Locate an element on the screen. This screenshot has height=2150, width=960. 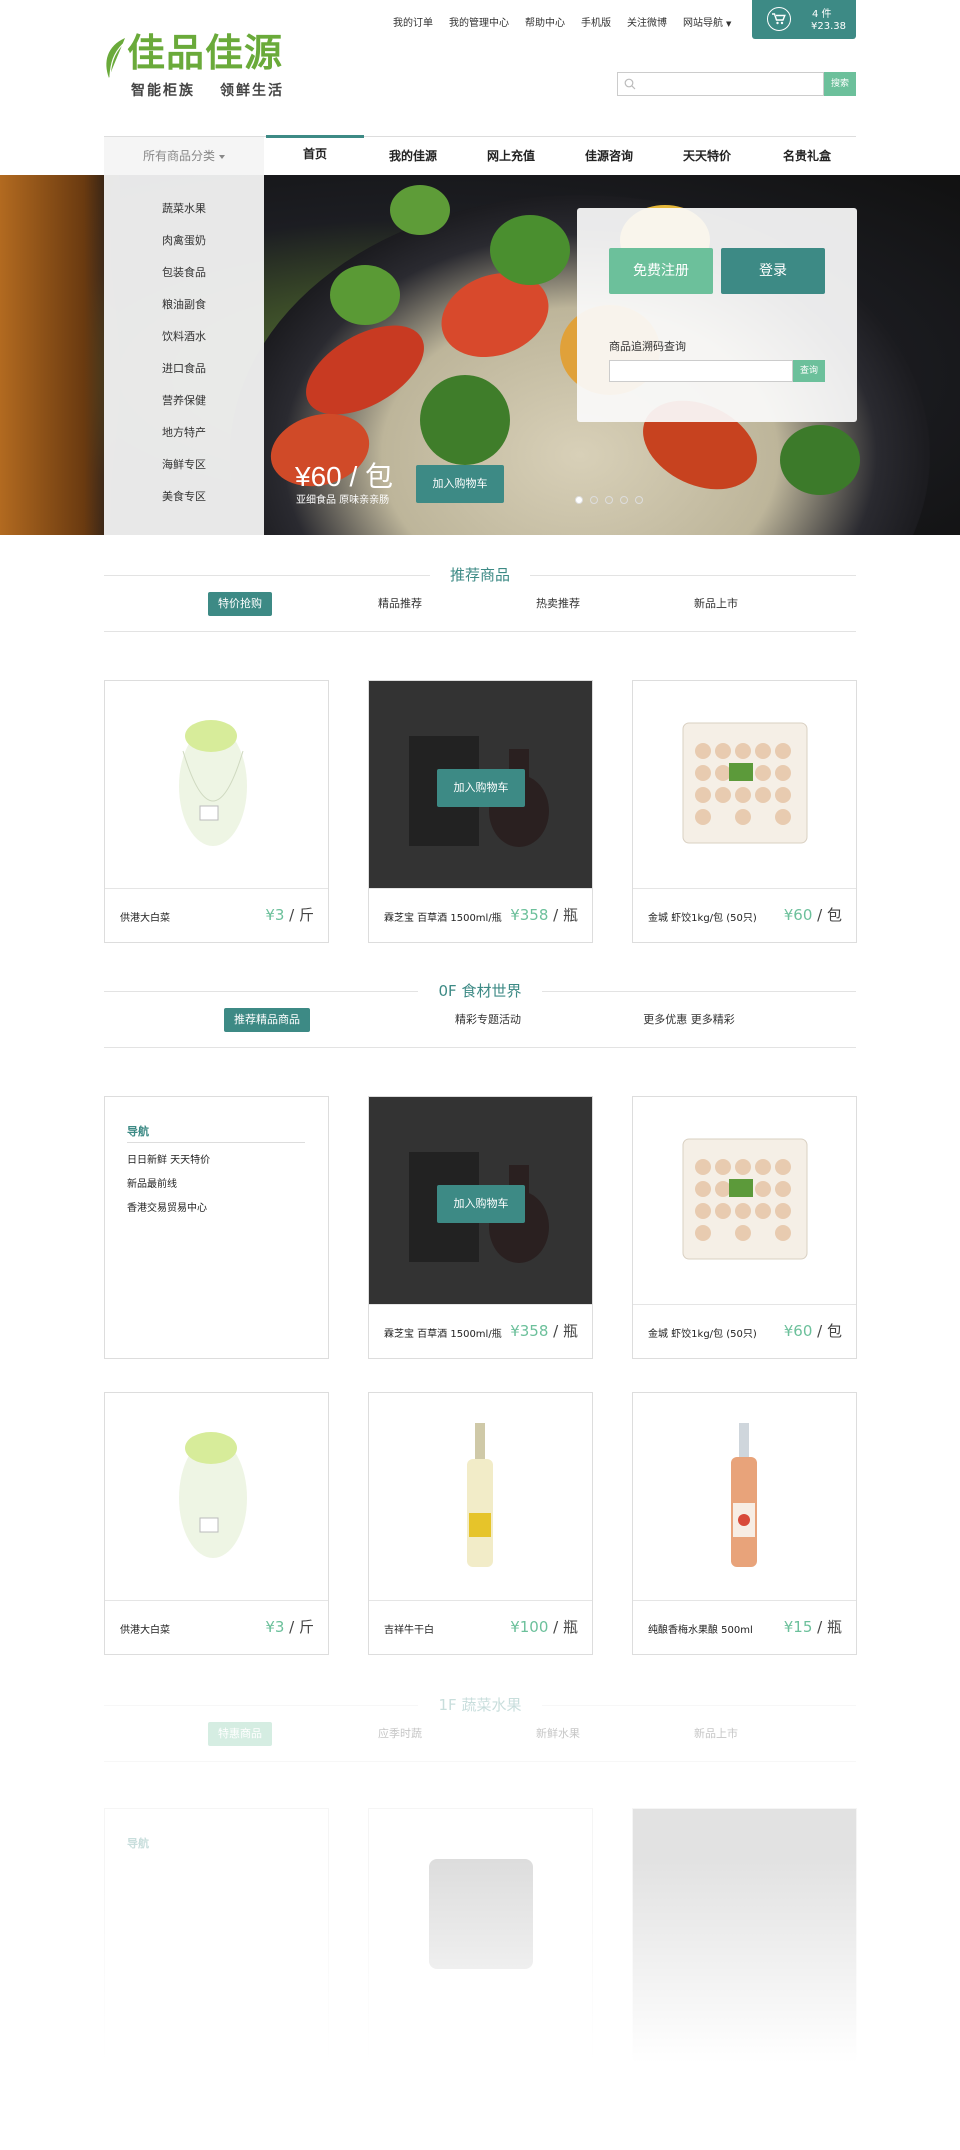
tab-new: 新品上市 is located at coordinates (716, 604).